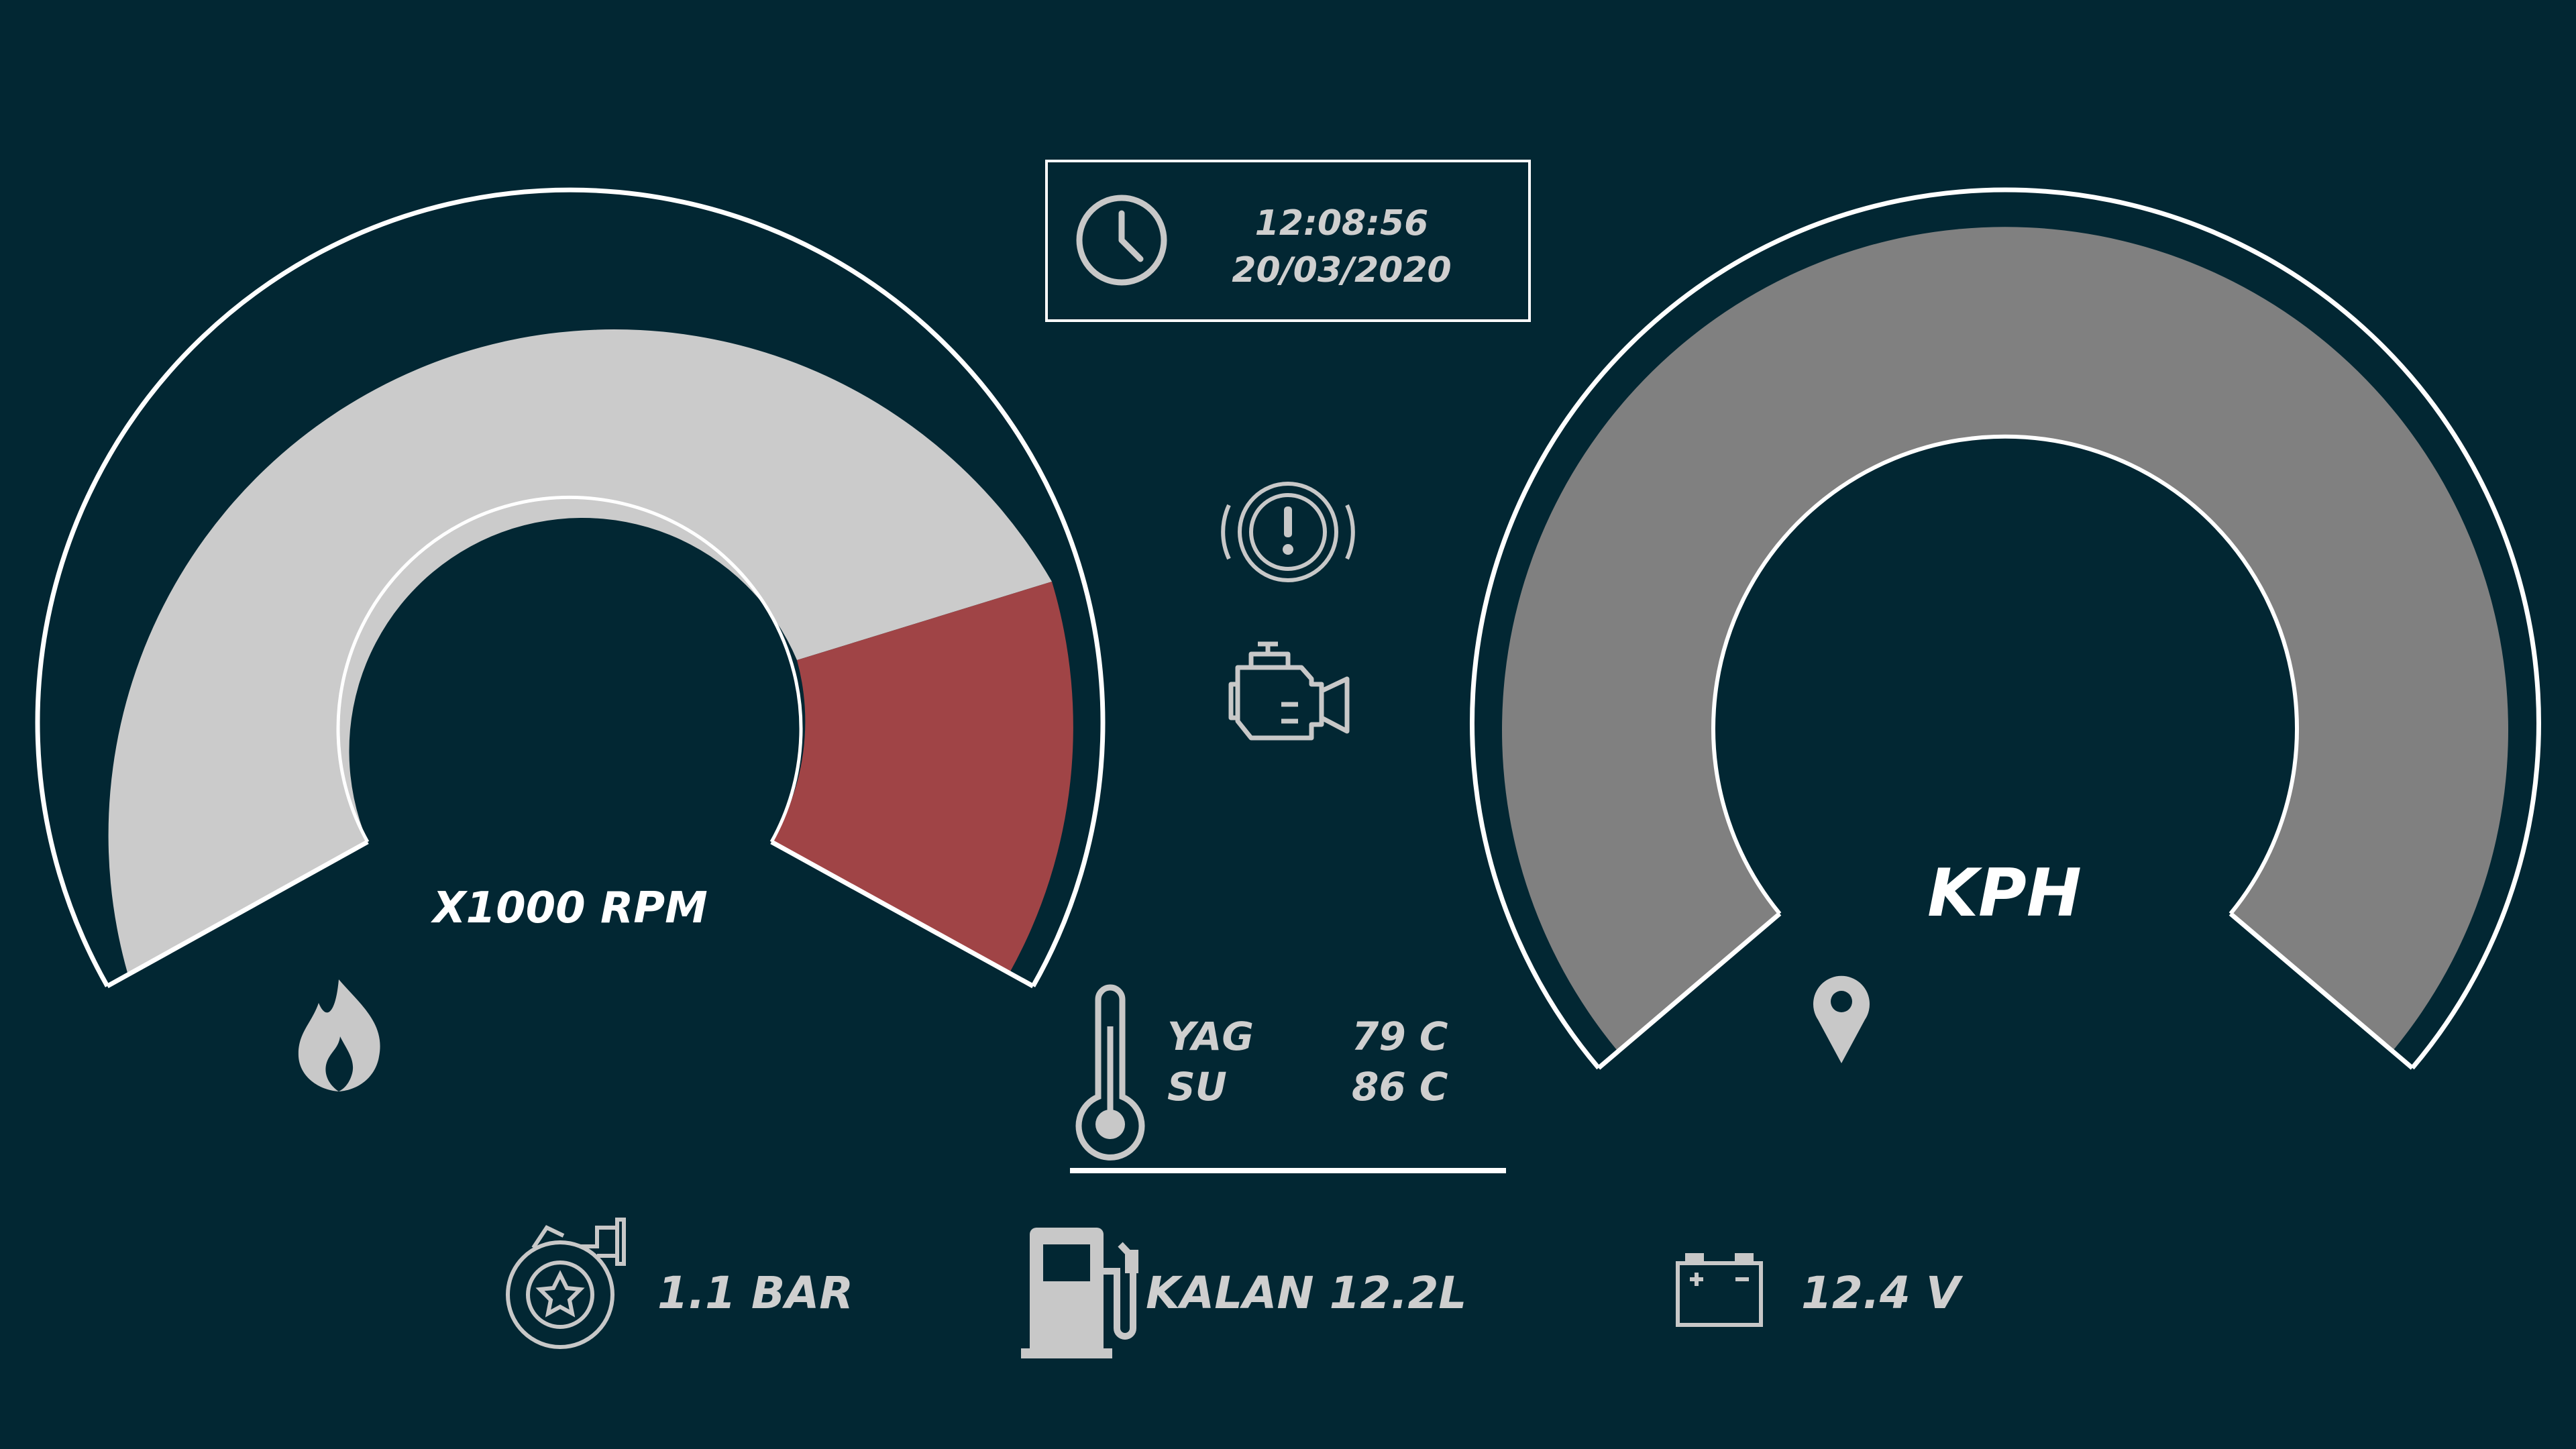 This screenshot has width=2576, height=1449. What do you see at coordinates (1719, 1290) in the screenshot?
I see `battery-icon` at bounding box center [1719, 1290].